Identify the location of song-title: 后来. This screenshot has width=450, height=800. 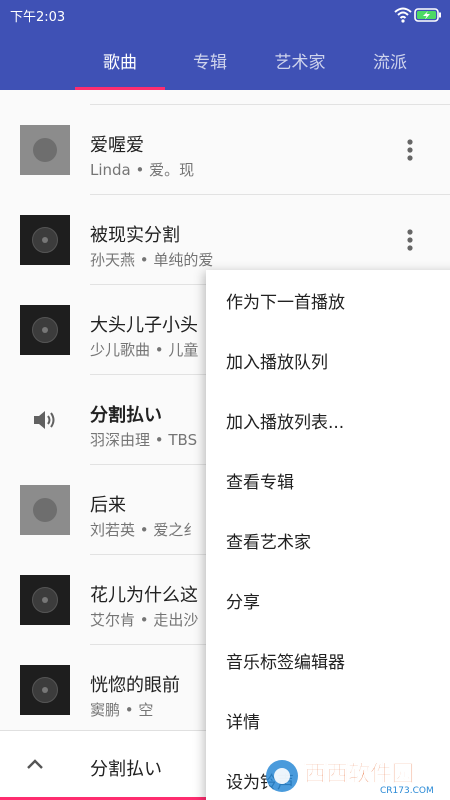
(108, 505).